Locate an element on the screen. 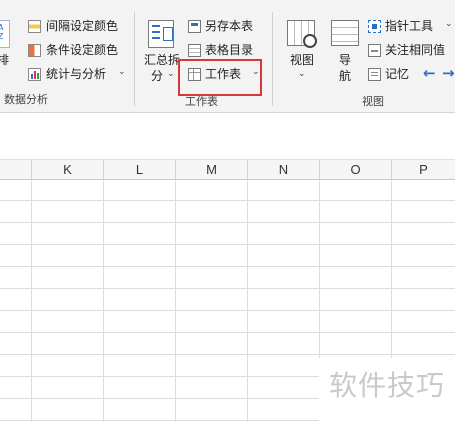  memory-label: 记忆 is located at coordinates (397, 74).